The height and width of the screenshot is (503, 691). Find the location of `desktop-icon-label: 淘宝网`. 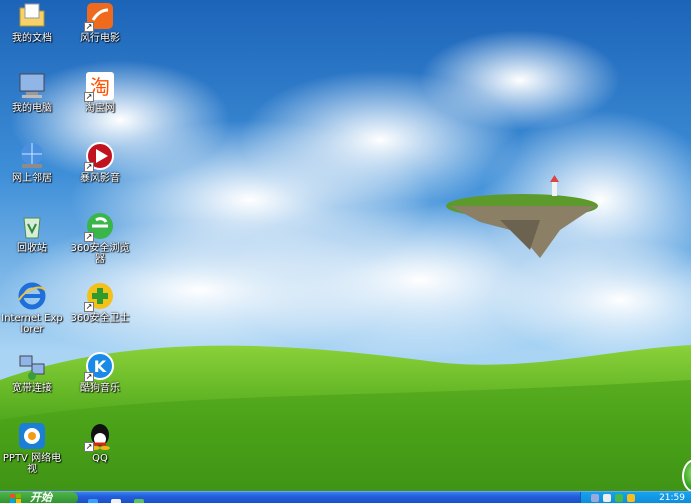

desktop-icon-label: 淘宝网 is located at coordinates (100, 108).